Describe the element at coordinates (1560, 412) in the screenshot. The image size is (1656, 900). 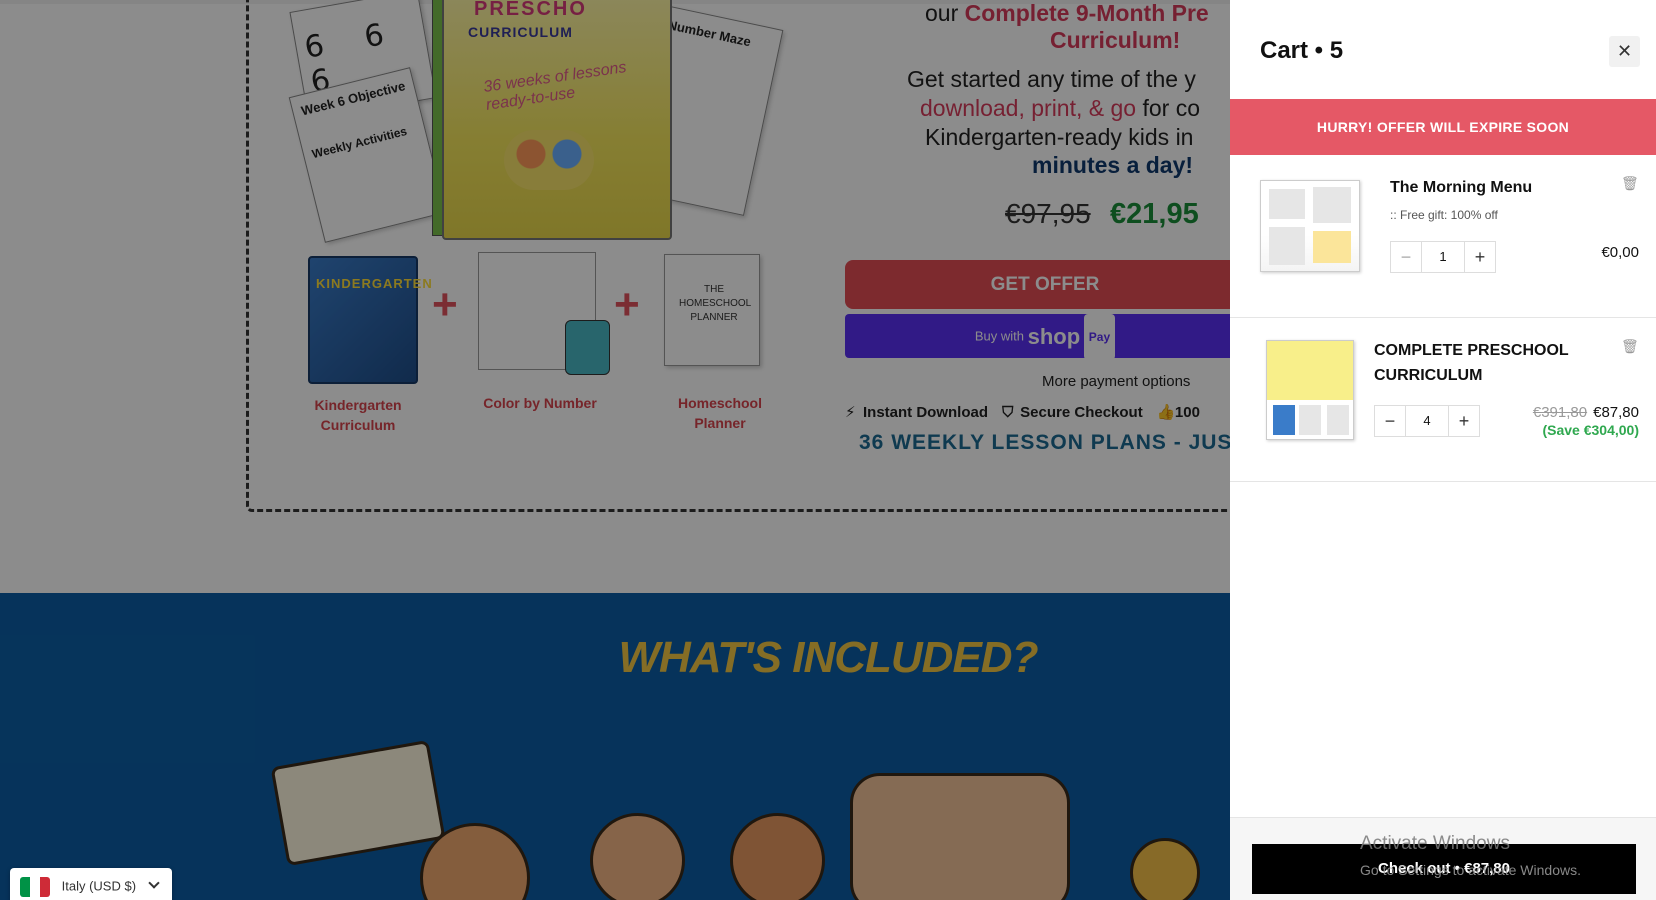
I see `compare-at-price: €391,80` at that location.